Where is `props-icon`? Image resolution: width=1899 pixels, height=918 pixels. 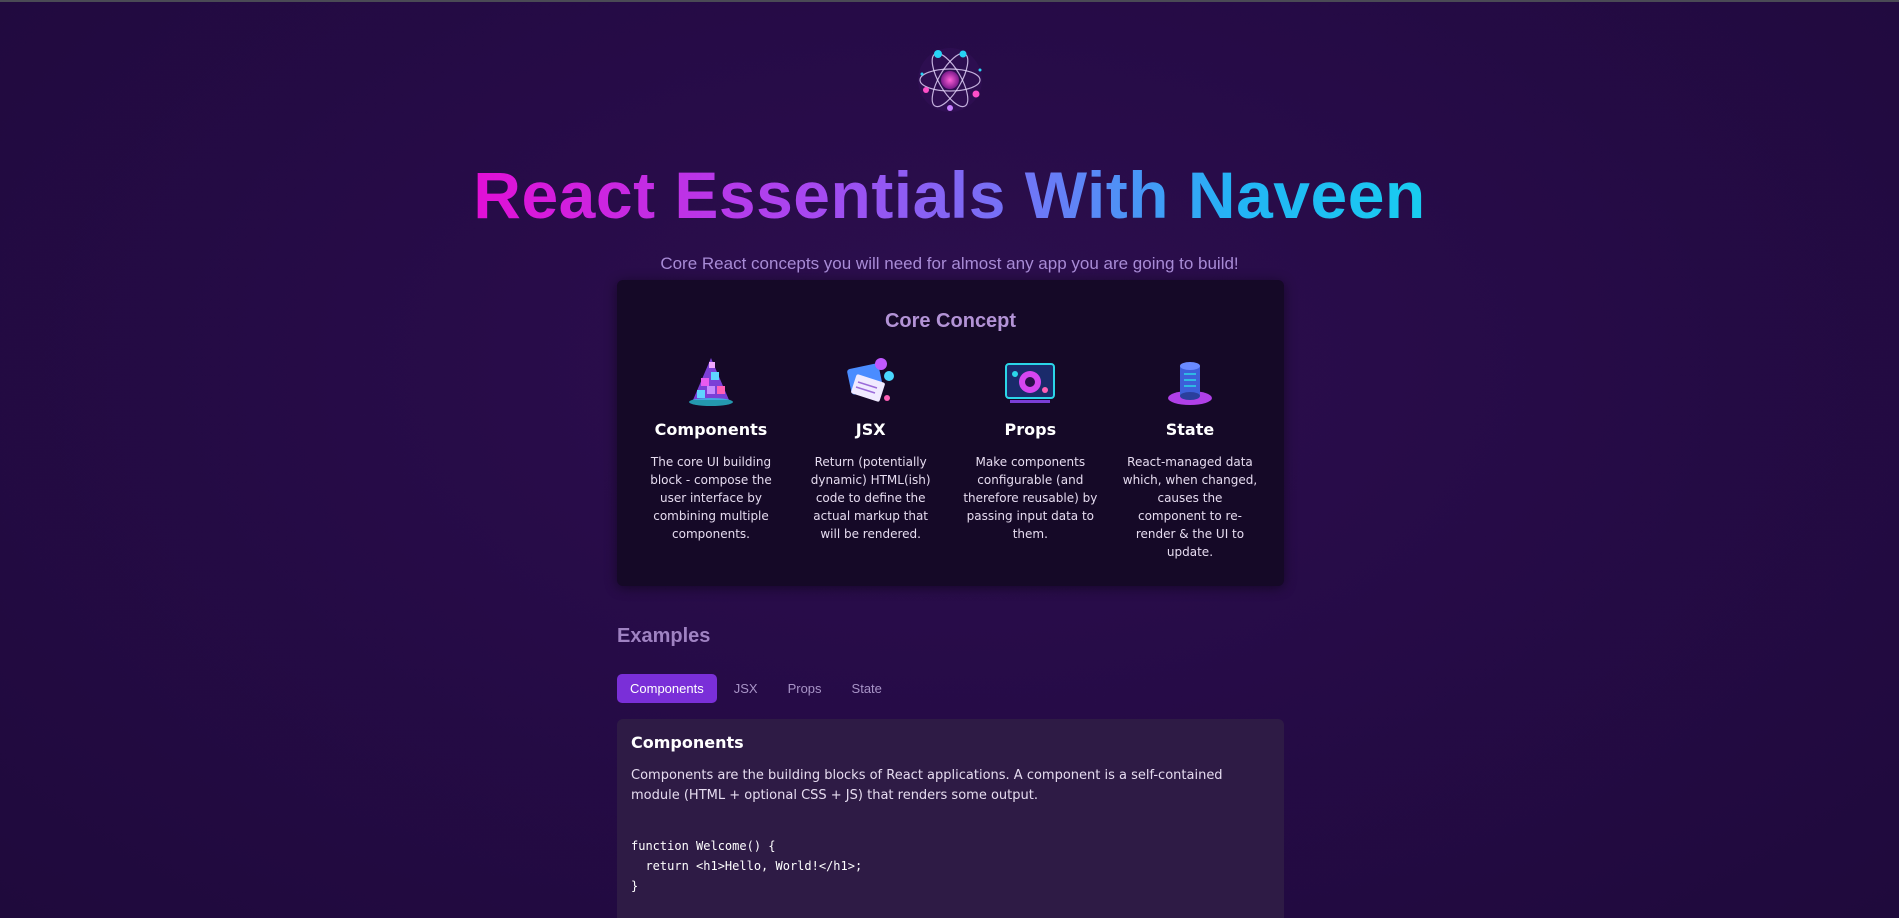
props-icon is located at coordinates (1030, 383).